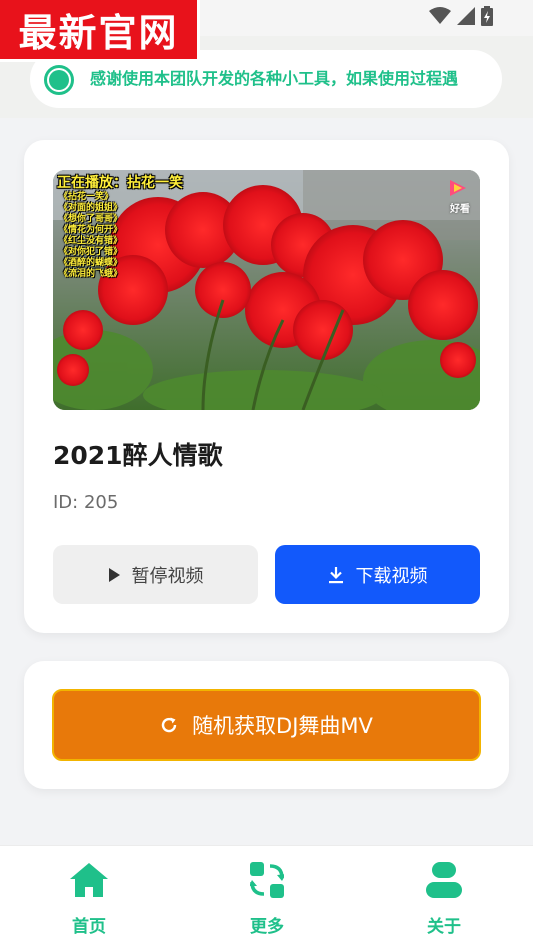 Image resolution: width=533 pixels, height=948 pixels. Describe the element at coordinates (167, 576) in the screenshot. I see `pause-video-label: 暂停视频` at that location.